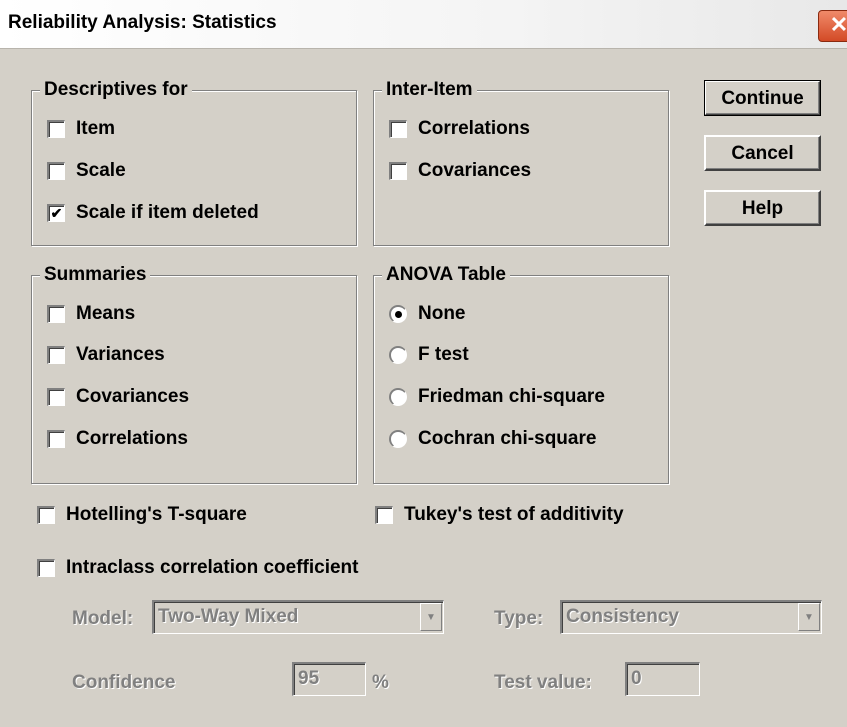 Image resolution: width=847 pixels, height=727 pixels. I want to click on item-checkbox: Item, so click(81, 129).